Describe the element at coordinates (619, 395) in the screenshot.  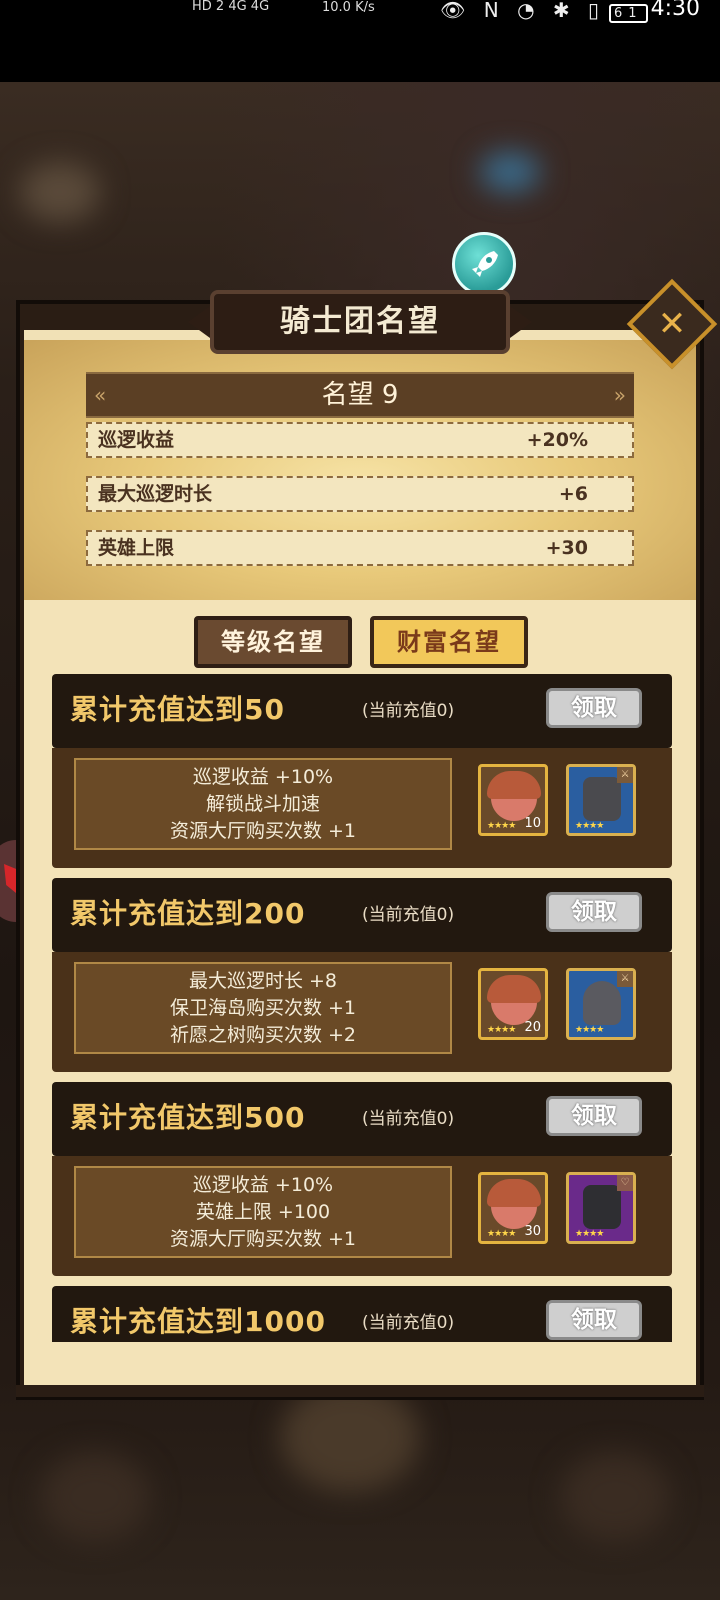
I see `ornament-right-icon: »` at that location.